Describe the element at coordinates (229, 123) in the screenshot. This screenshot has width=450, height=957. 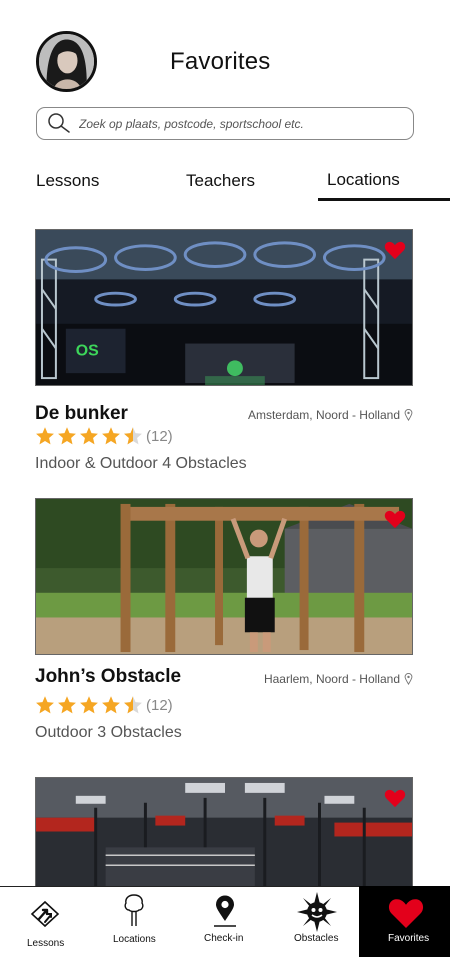
I see `search-input` at that location.